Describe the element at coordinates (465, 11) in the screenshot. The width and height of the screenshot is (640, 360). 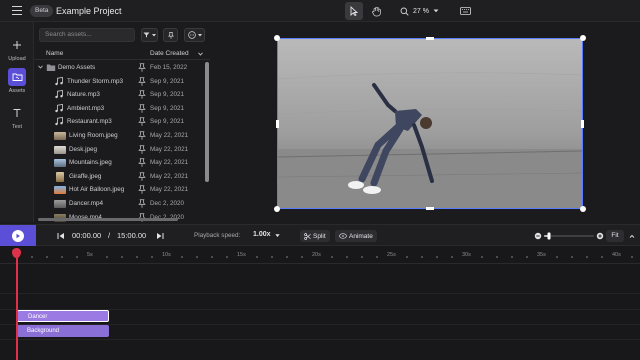
I see `keyboard-shortcuts-button` at that location.